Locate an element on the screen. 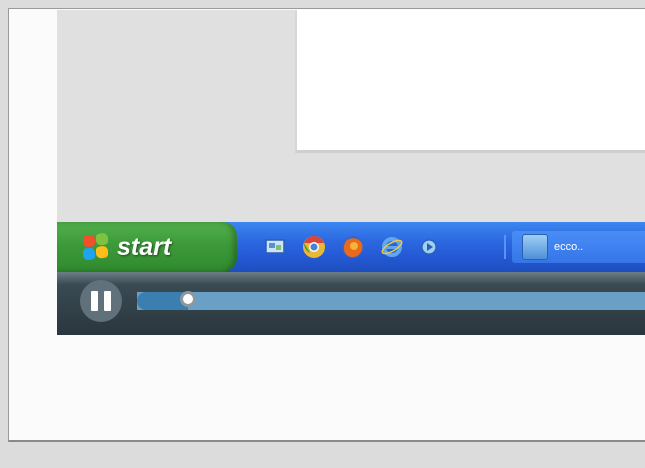 The image size is (645, 468). windows-logo-icon is located at coordinates (96, 247).